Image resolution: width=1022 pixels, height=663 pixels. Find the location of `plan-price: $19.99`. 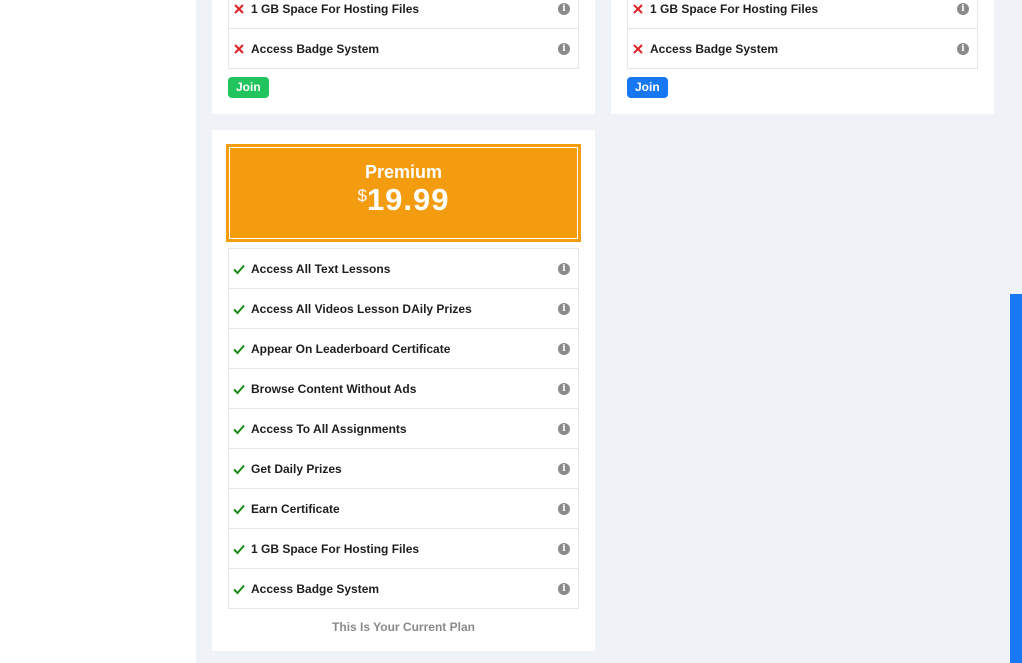

plan-price: $19.99 is located at coordinates (403, 200).